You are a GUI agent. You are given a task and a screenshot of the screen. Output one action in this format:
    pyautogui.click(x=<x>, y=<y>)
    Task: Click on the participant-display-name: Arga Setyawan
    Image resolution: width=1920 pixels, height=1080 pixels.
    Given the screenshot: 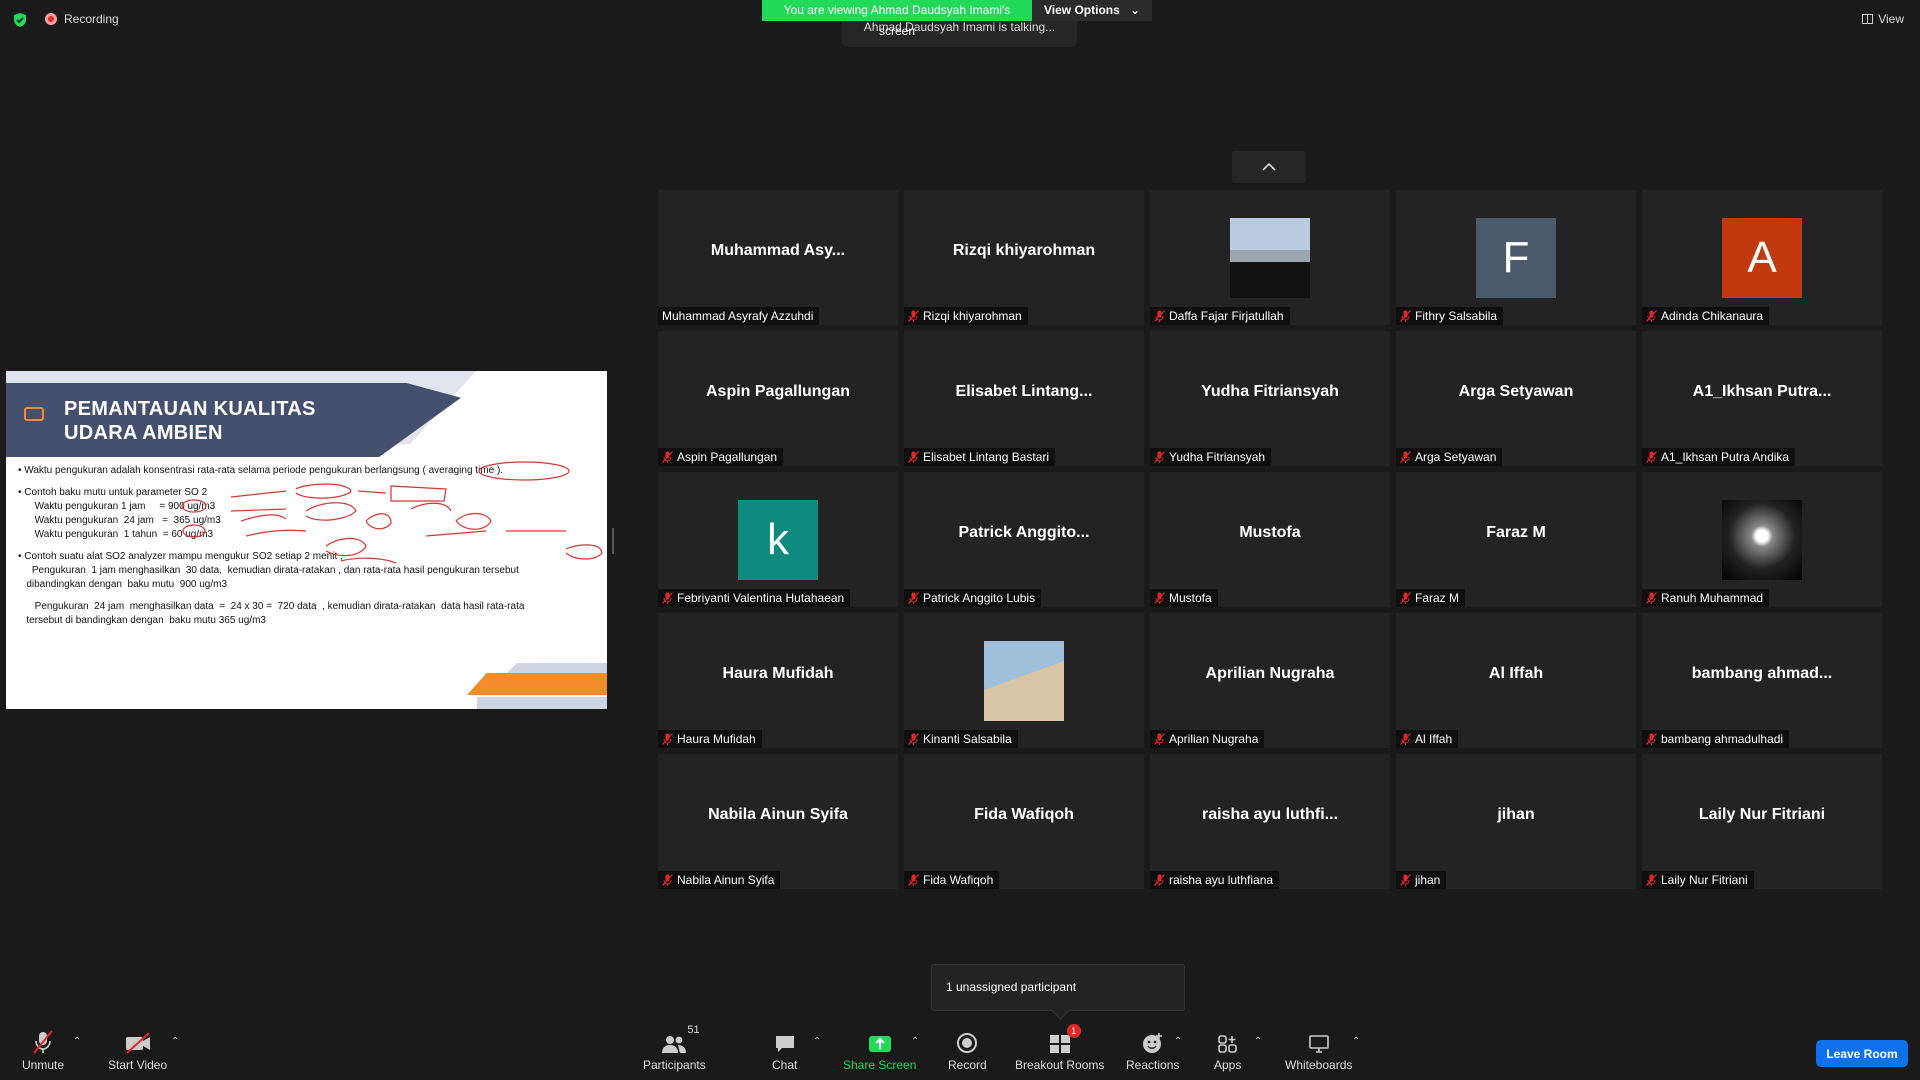 What is the action you would take?
    pyautogui.click(x=1516, y=391)
    